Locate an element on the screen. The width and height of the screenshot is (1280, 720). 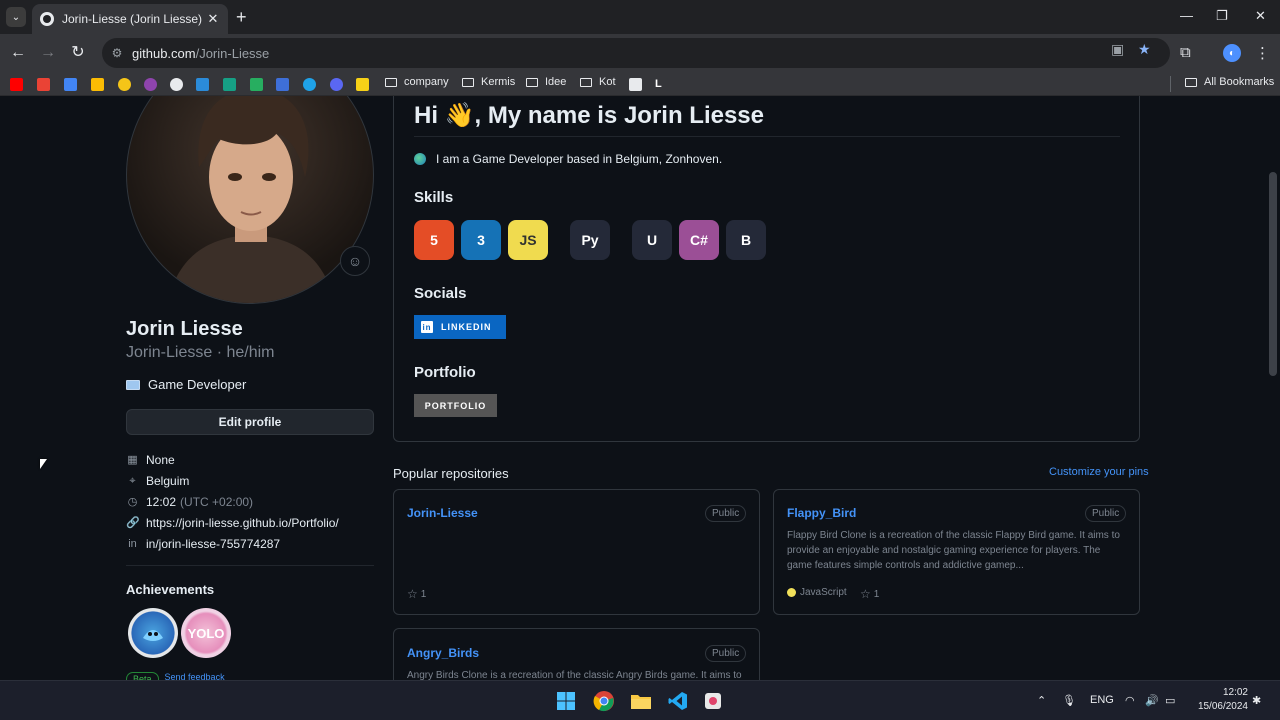
language-name: JavaScript is located at coordinates (823, 592).